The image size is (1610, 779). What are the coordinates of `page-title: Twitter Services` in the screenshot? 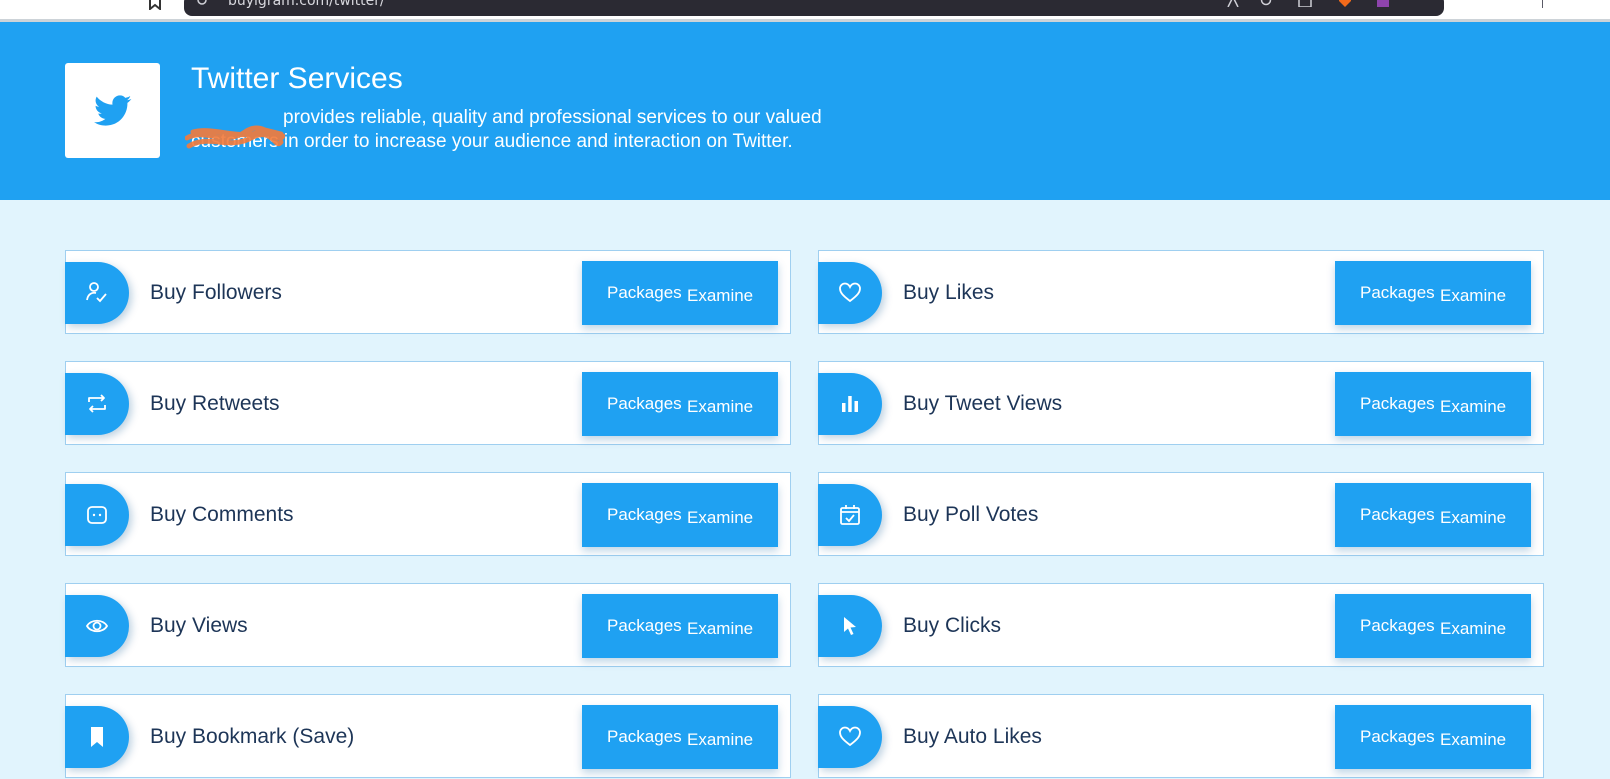 It's located at (297, 78).